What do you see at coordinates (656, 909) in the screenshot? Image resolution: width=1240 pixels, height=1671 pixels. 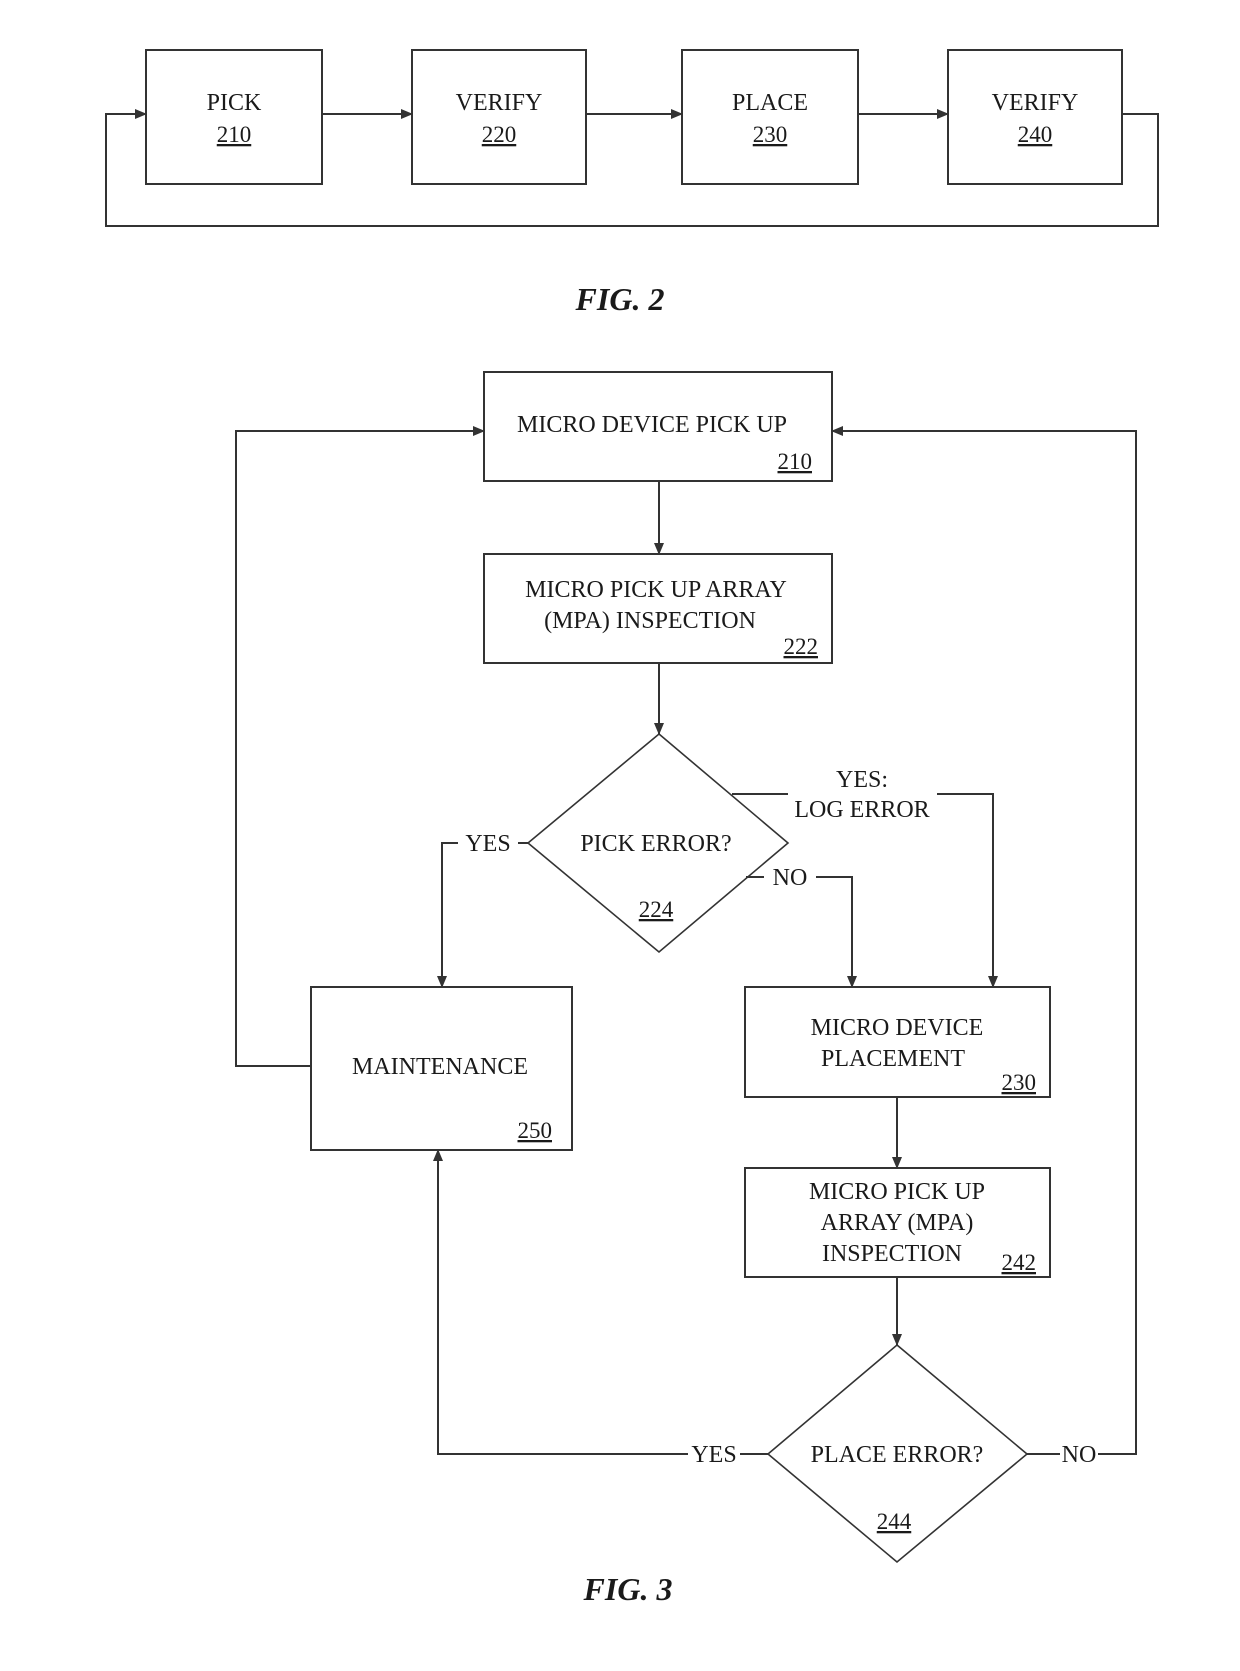 I see `decision-ref: 224` at bounding box center [656, 909].